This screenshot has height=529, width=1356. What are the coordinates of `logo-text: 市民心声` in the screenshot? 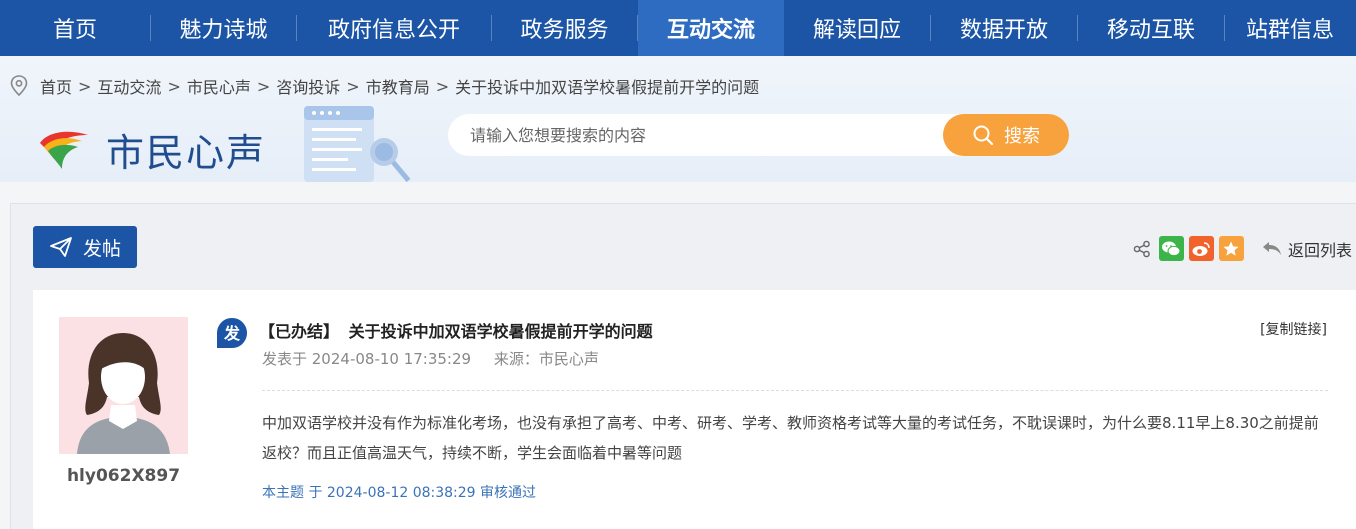 It's located at (186, 153).